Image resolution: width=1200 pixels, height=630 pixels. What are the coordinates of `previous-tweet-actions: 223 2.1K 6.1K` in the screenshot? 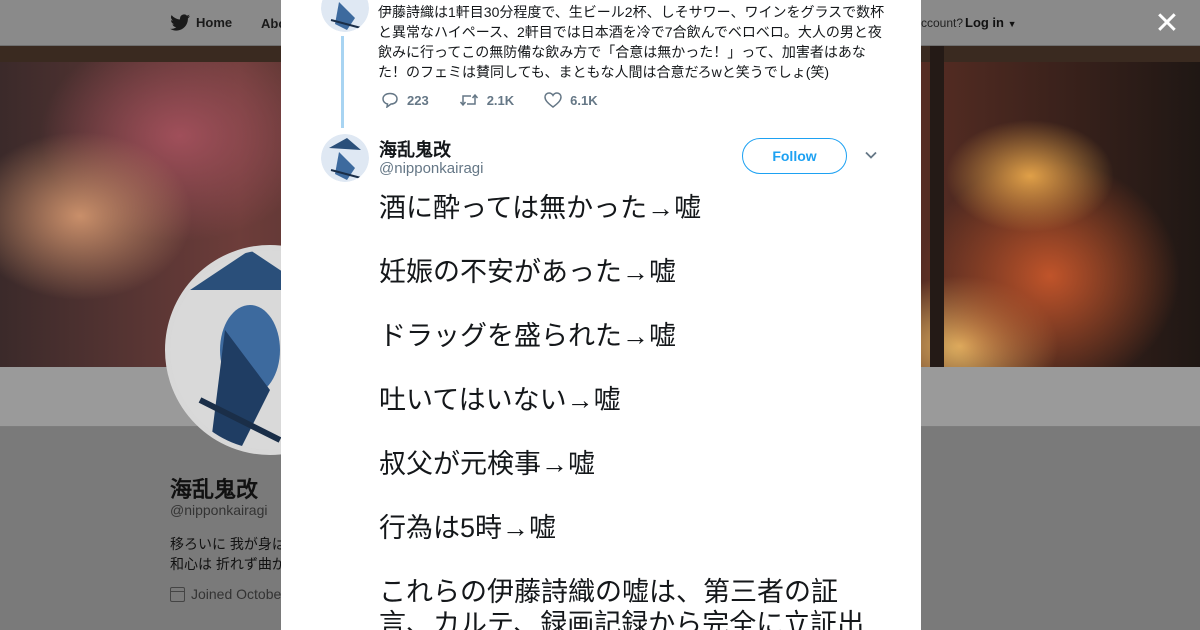 It's located at (489, 100).